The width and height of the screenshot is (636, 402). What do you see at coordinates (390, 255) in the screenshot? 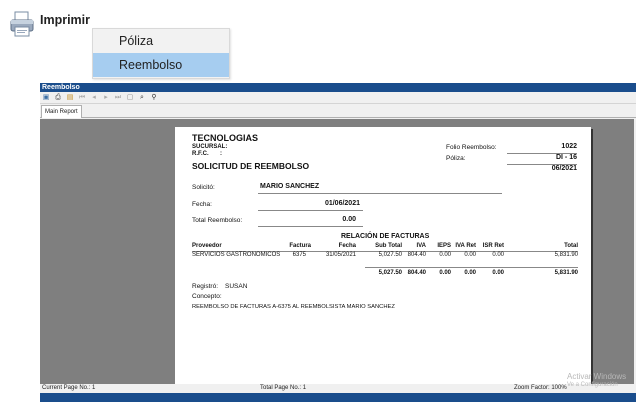
I see `row-subtotal: 5,027.50` at bounding box center [390, 255].